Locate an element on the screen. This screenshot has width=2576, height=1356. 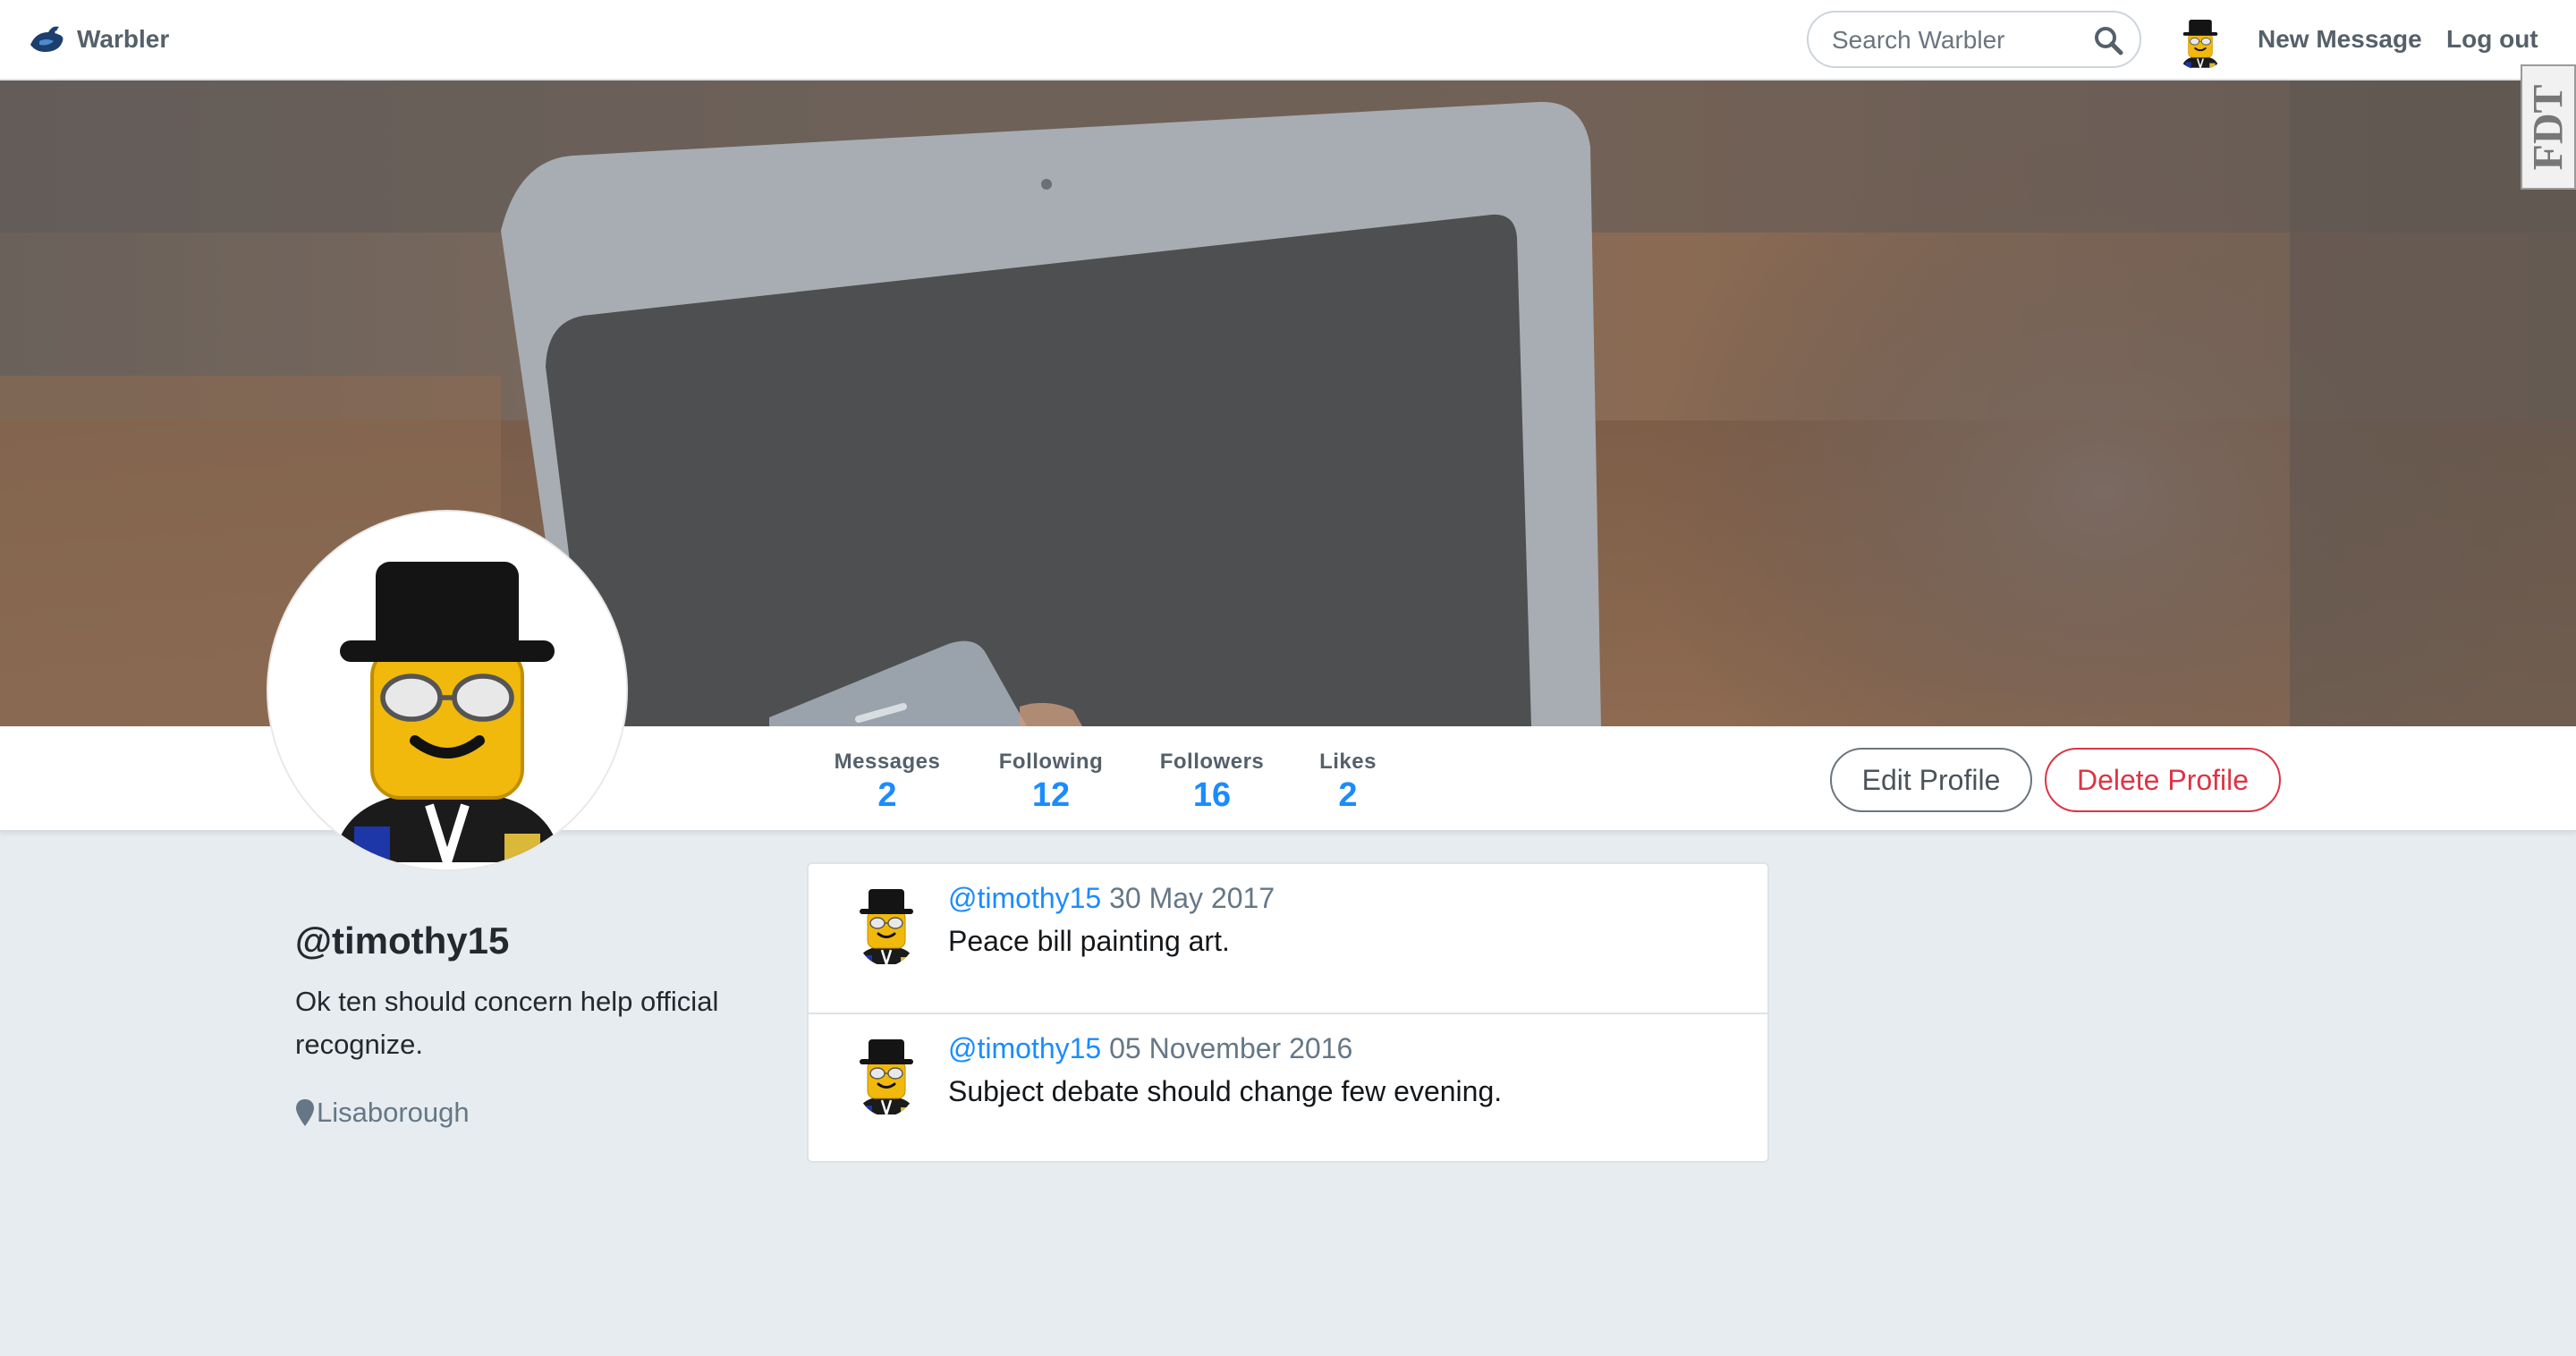
brand-link: Warbler is located at coordinates (98, 39).